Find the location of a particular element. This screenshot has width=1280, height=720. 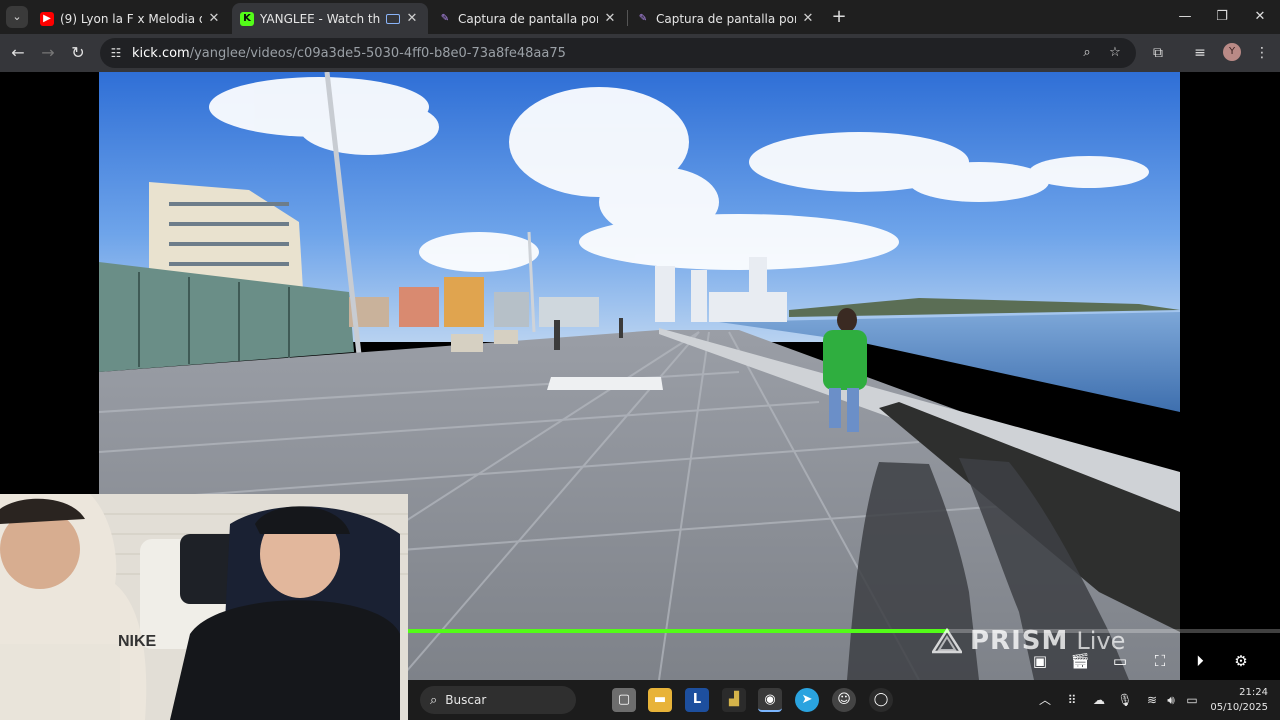

menu-icon: ⋮ is located at coordinates (1262, 53).